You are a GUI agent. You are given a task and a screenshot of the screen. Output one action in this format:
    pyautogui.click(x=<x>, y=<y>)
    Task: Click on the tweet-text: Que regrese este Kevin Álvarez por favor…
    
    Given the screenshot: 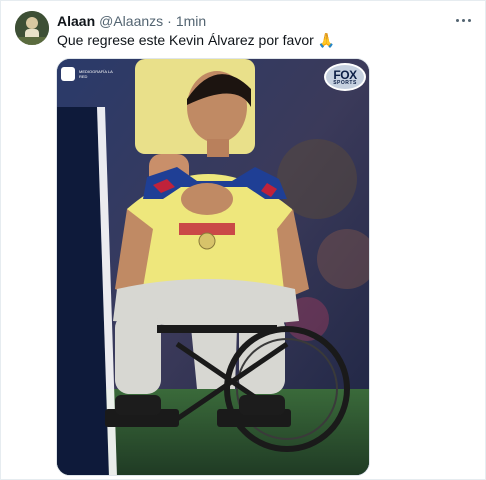 What is the action you would take?
    pyautogui.click(x=196, y=40)
    